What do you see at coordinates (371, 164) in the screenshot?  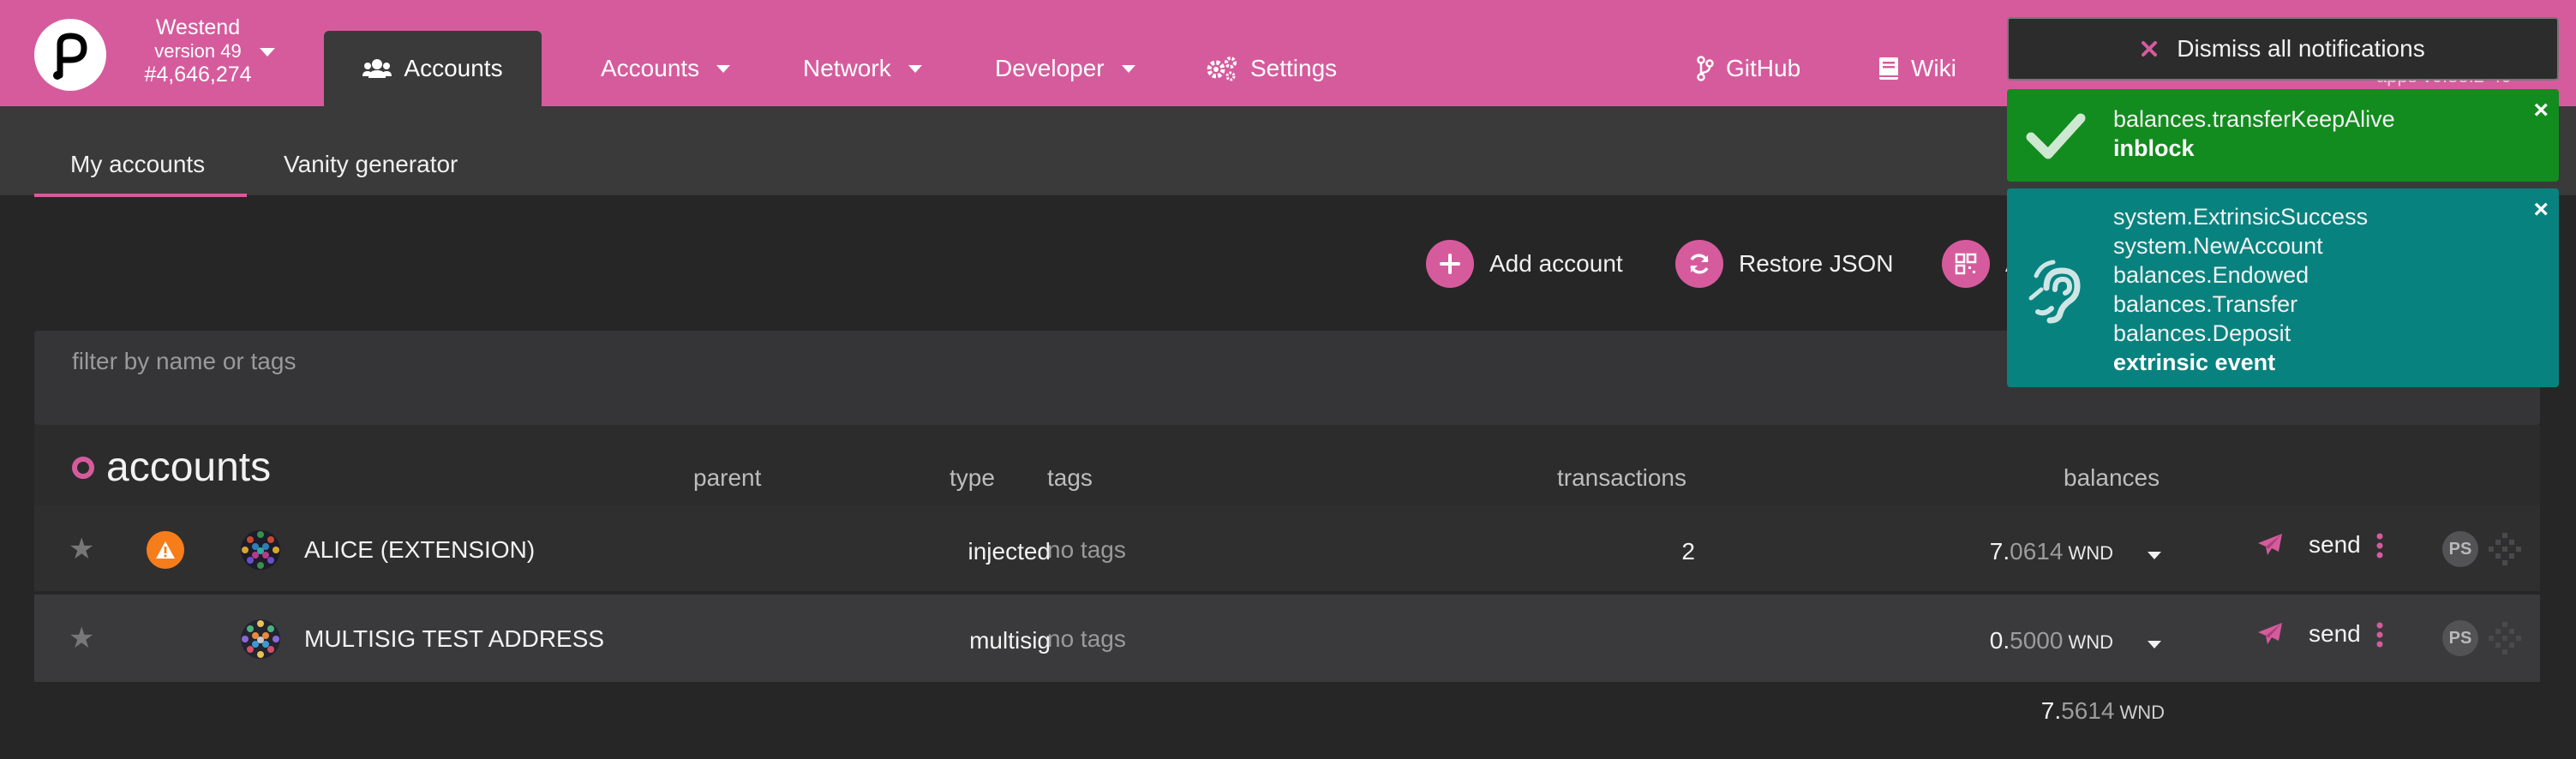 I see `tab-vanity-generator: Vanity generator` at bounding box center [371, 164].